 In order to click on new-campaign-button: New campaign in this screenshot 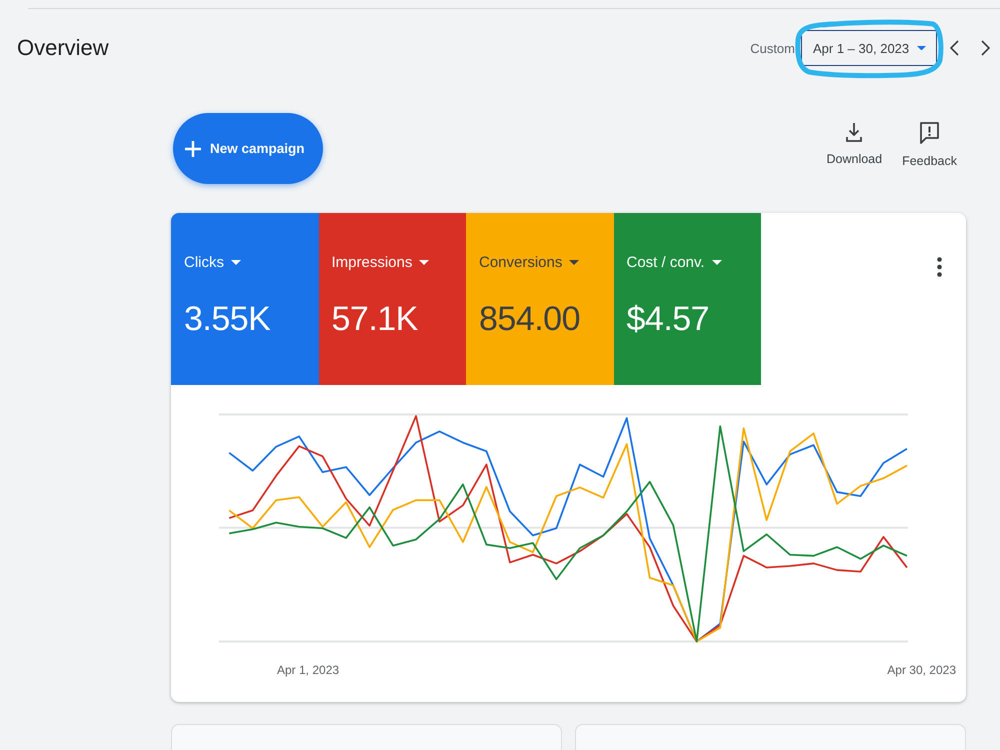, I will do `click(248, 148)`.